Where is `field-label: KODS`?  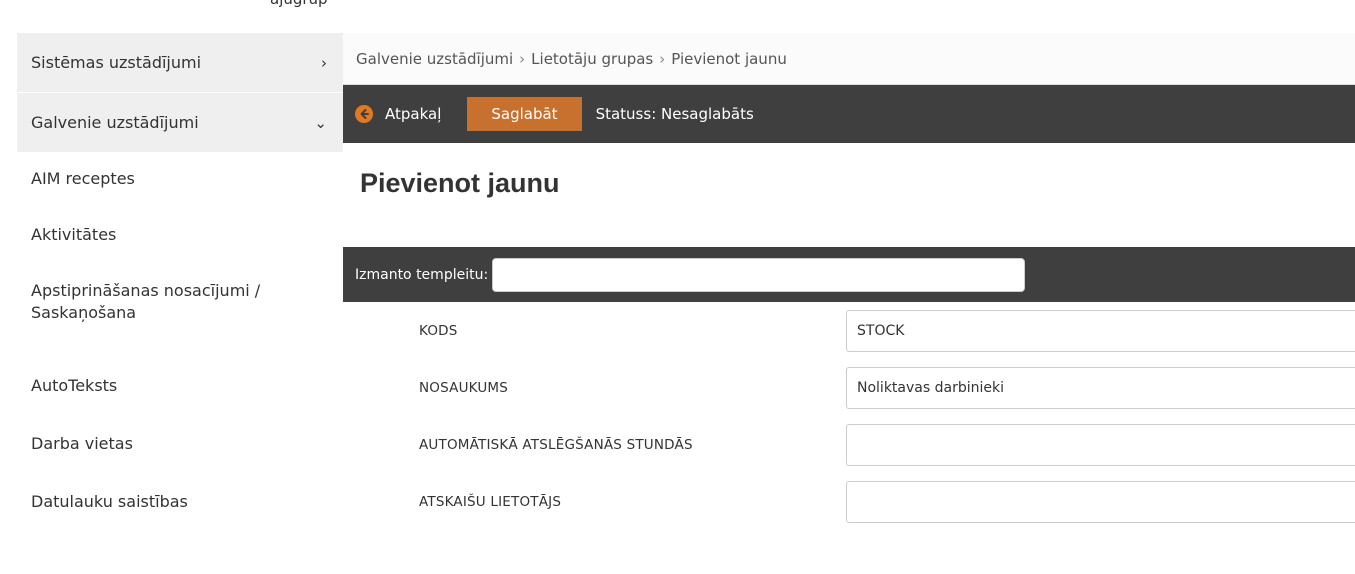 field-label: KODS is located at coordinates (438, 330).